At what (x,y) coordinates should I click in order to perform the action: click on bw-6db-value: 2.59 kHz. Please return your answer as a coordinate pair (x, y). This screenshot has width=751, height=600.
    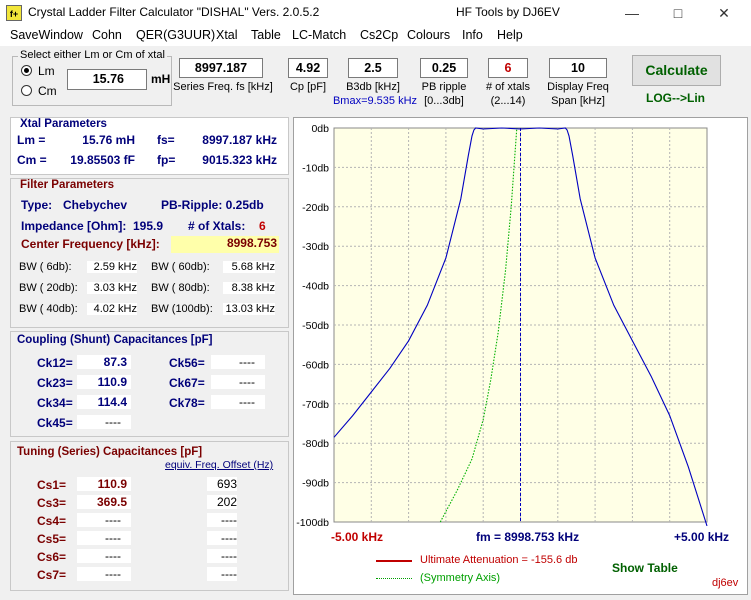
    Looking at the image, I should click on (112, 267).